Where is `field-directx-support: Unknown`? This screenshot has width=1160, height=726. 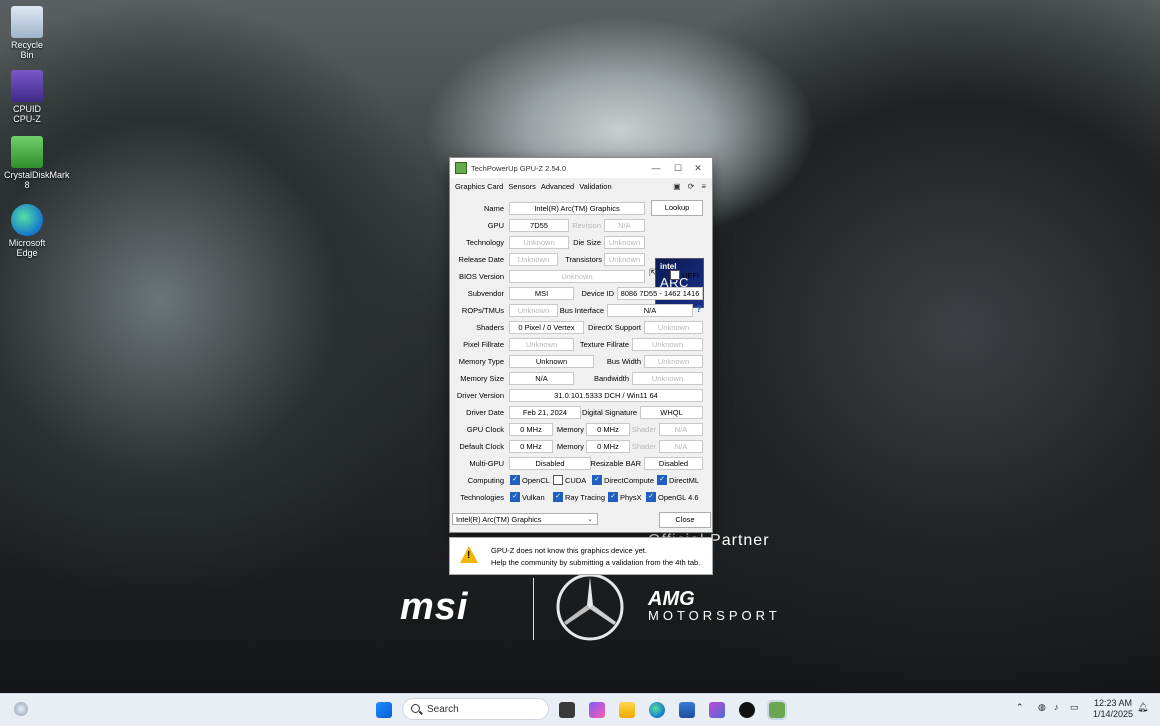
field-directx-support: Unknown is located at coordinates (673, 327).